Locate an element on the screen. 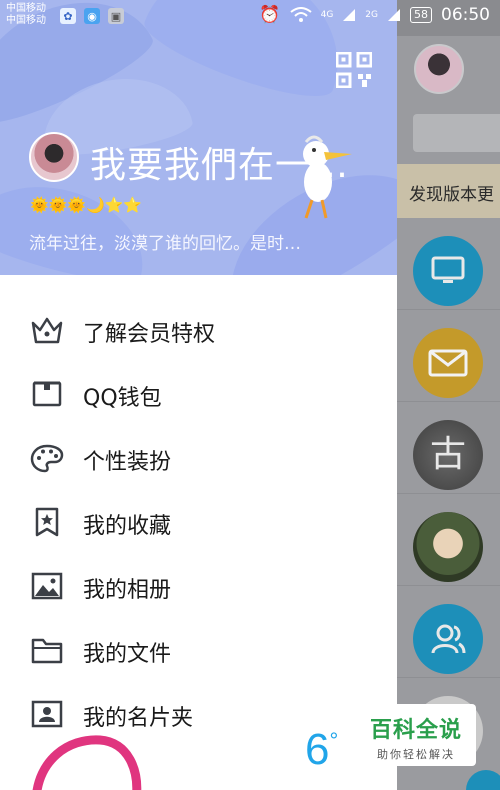  contact-avatar is located at coordinates (448, 547).